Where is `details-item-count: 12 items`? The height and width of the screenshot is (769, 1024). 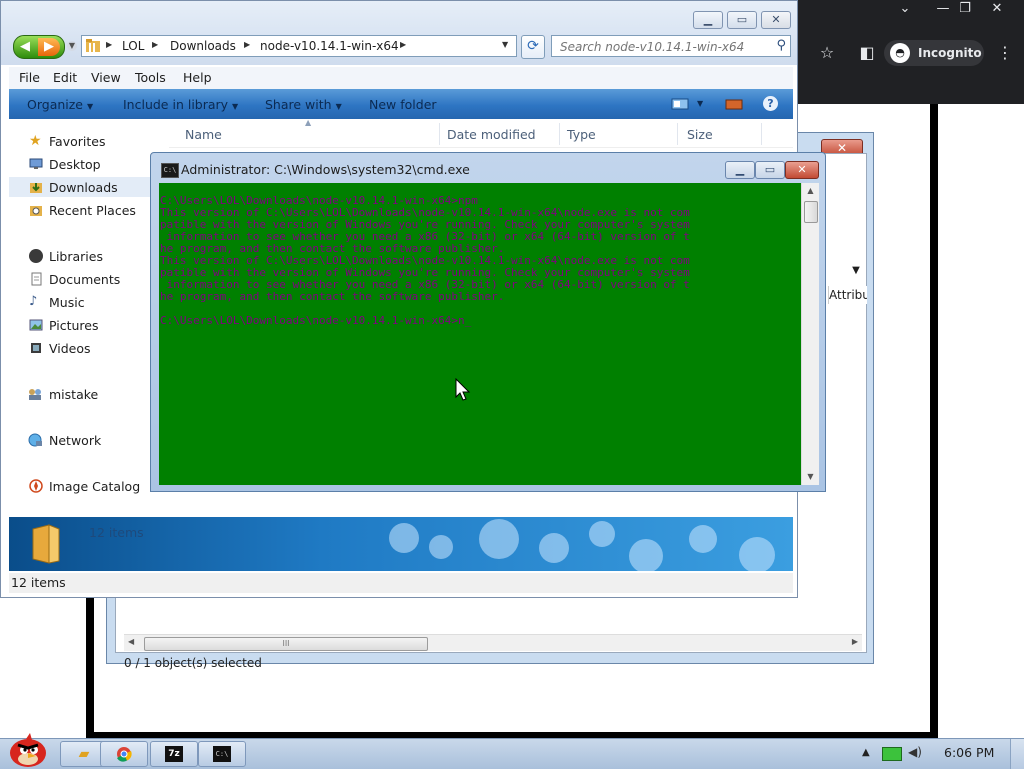
details-item-count: 12 items is located at coordinates (116, 532).